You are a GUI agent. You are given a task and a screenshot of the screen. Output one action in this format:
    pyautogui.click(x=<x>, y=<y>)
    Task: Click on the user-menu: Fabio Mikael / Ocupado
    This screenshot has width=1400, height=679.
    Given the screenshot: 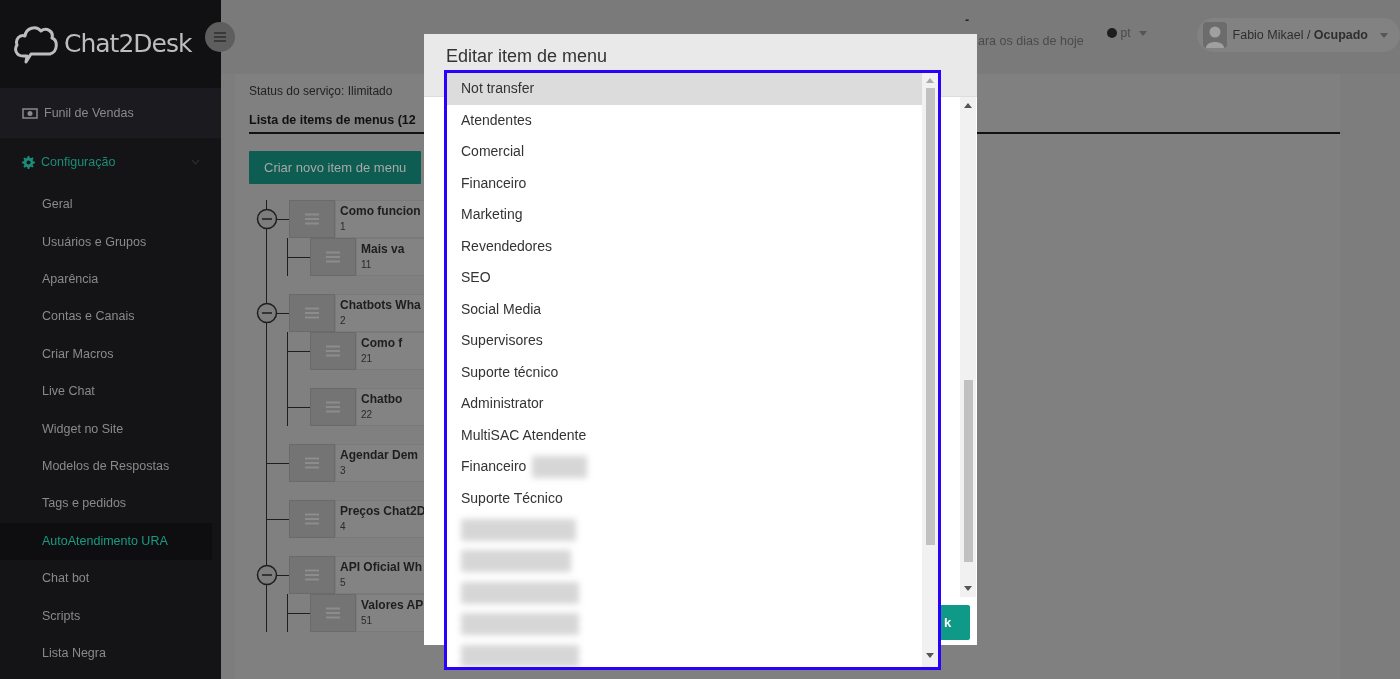 What is the action you would take?
    pyautogui.click(x=1298, y=35)
    